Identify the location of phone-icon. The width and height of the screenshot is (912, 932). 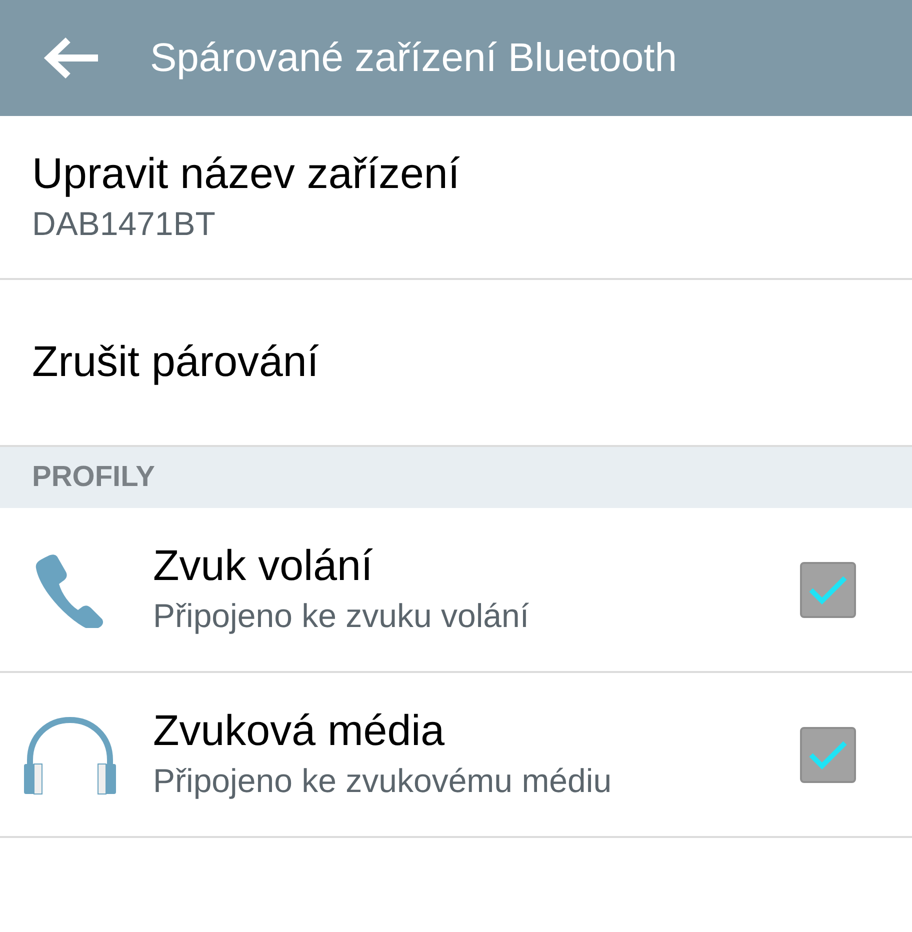
(70, 590).